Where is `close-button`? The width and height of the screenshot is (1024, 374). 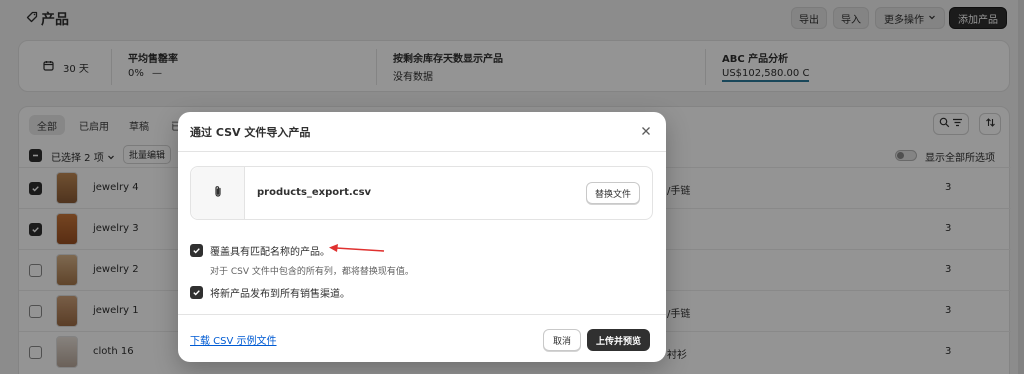 close-button is located at coordinates (646, 132).